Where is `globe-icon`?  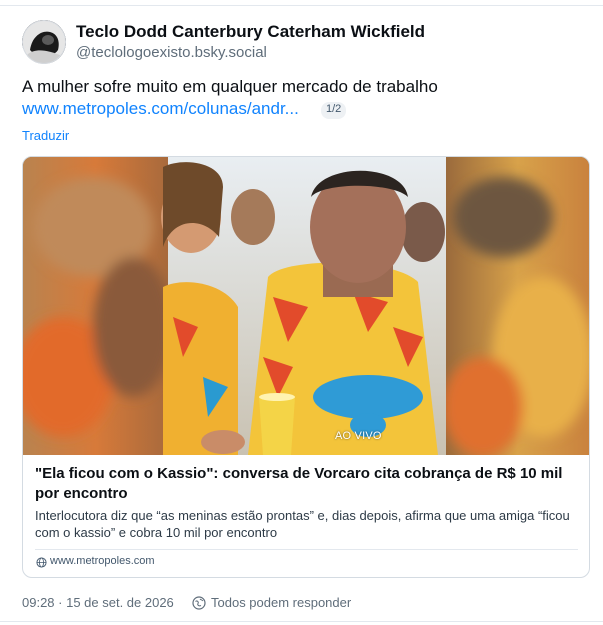
globe-icon is located at coordinates (41, 562).